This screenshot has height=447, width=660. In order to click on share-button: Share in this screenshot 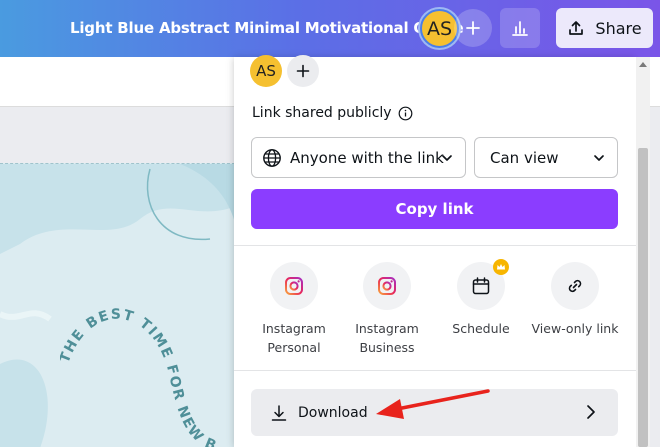, I will do `click(604, 28)`.